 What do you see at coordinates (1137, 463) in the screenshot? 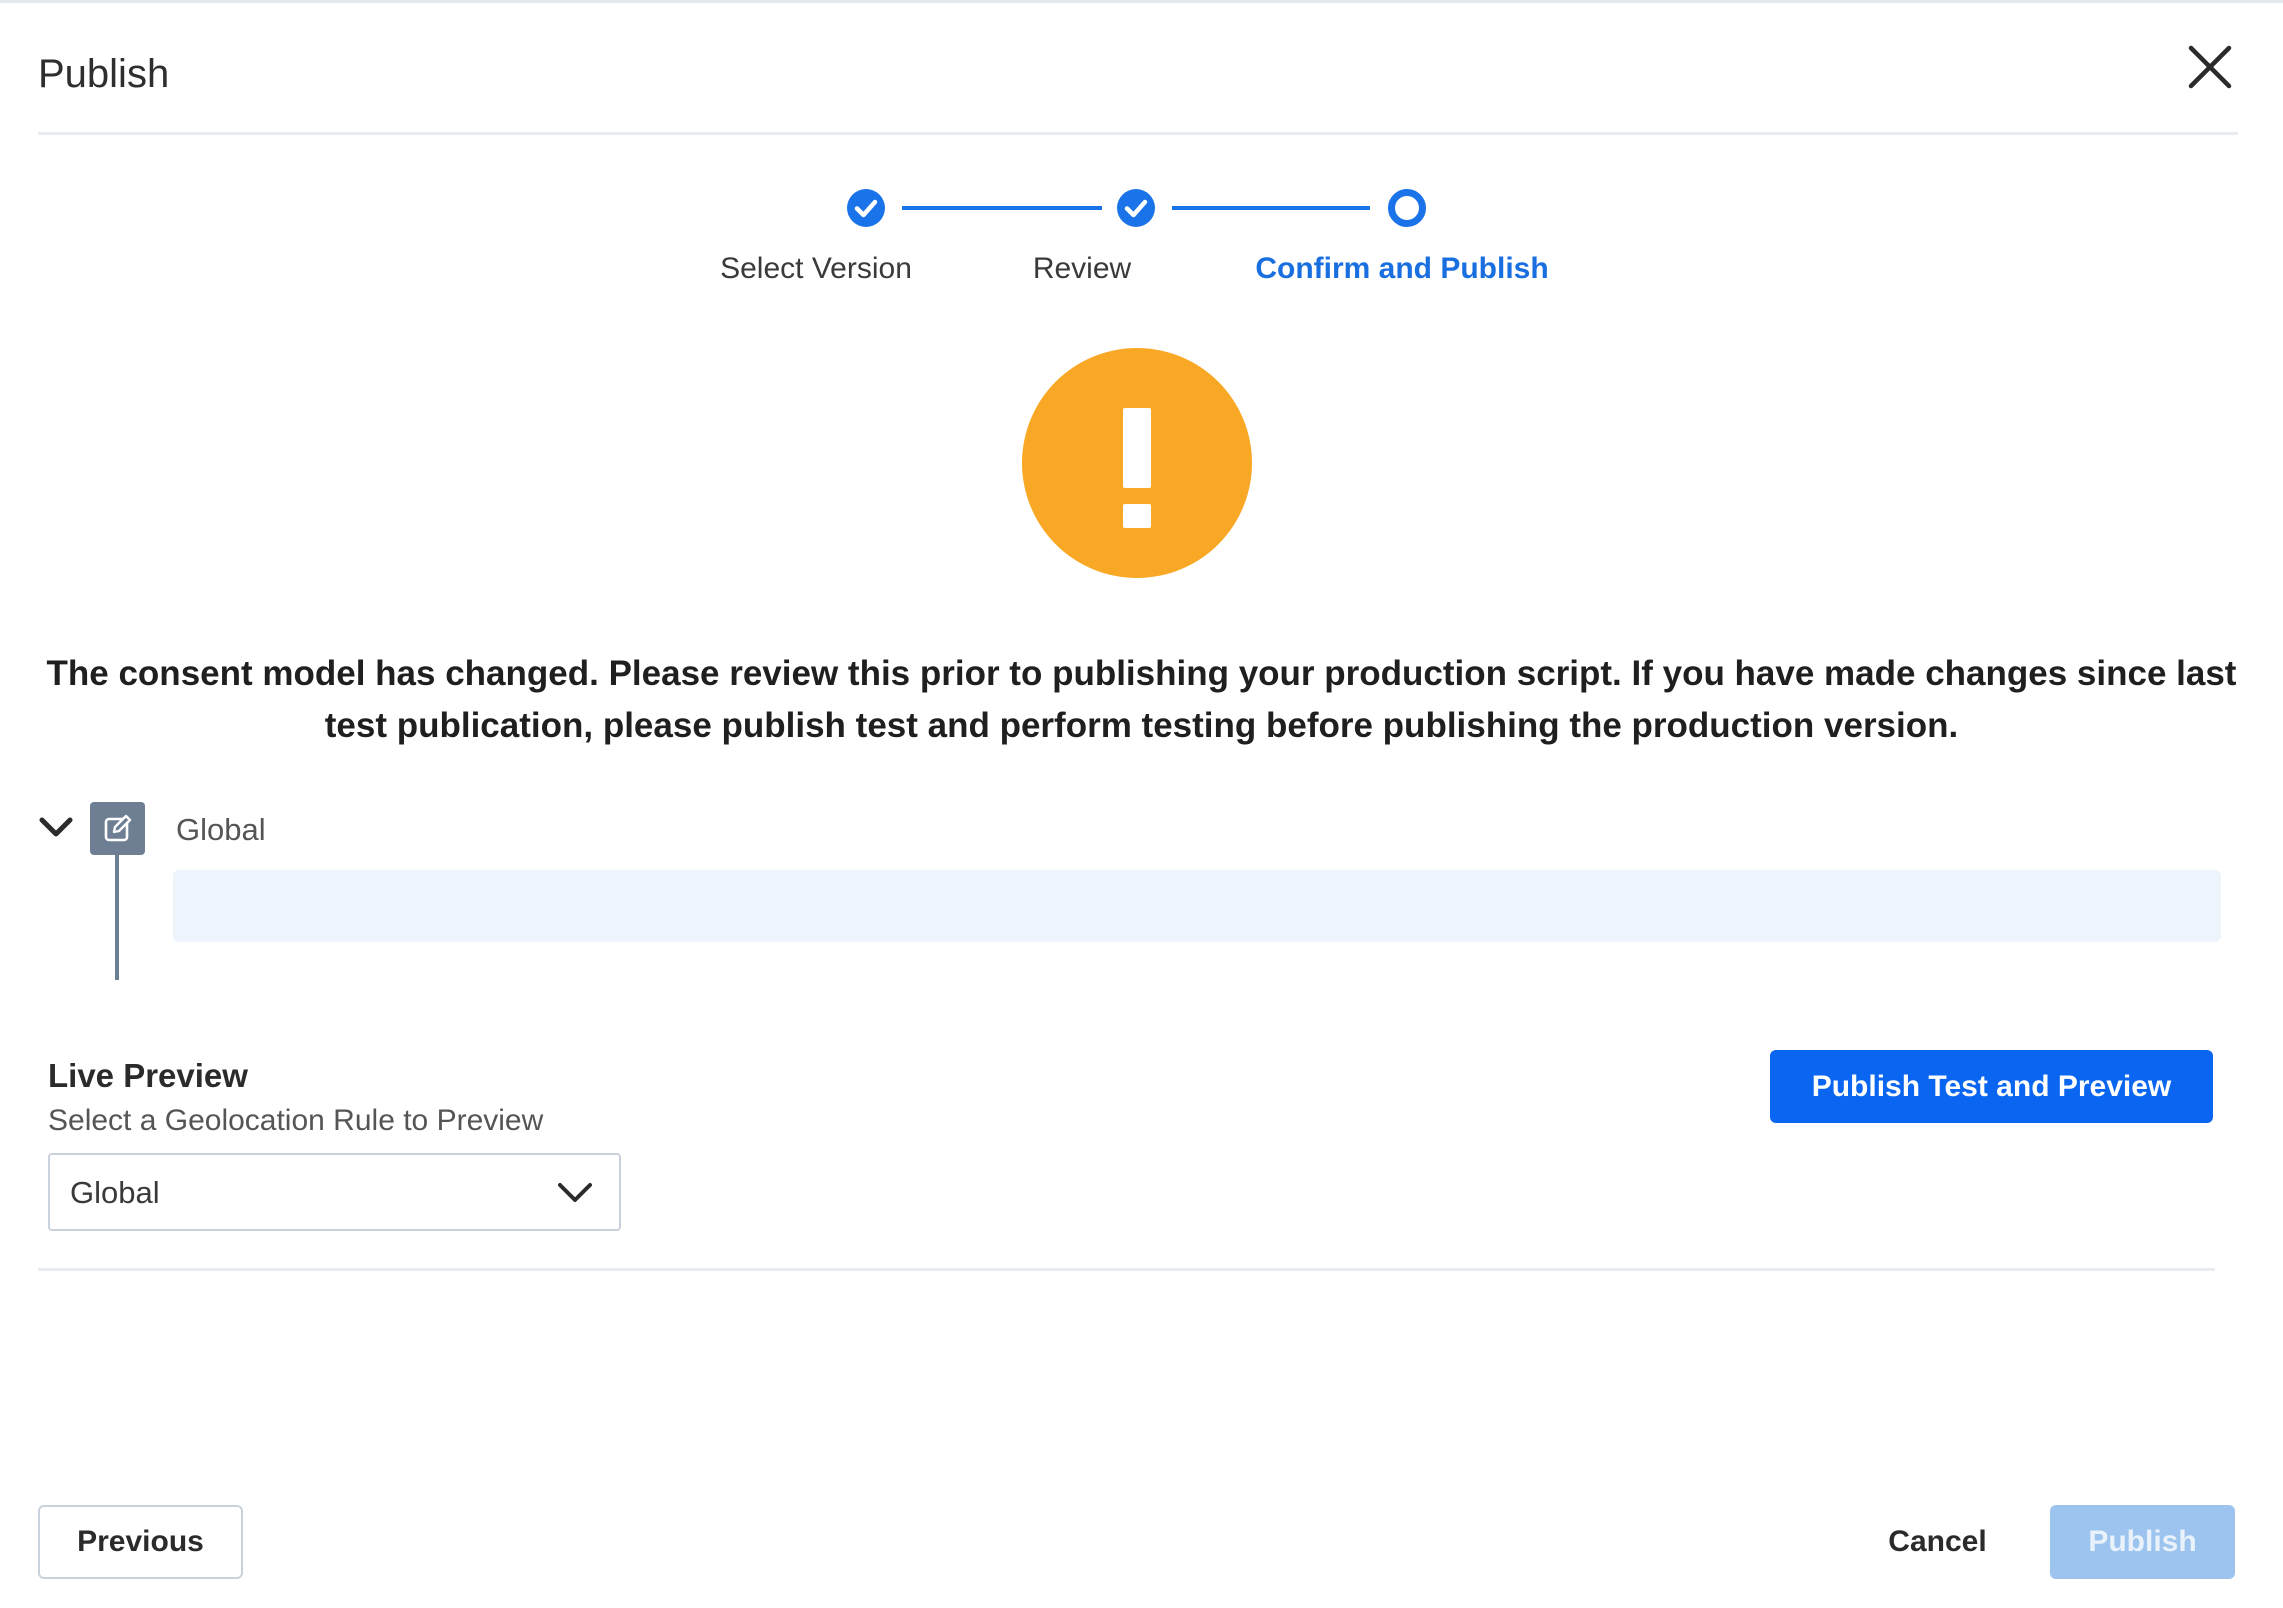
I see `warning-icon` at bounding box center [1137, 463].